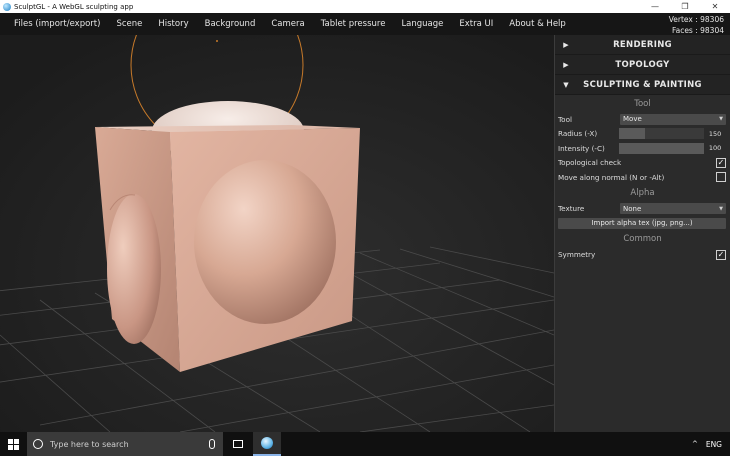  I want to click on move-along-normal-row: Move along normal (N or -Alt), so click(642, 177).